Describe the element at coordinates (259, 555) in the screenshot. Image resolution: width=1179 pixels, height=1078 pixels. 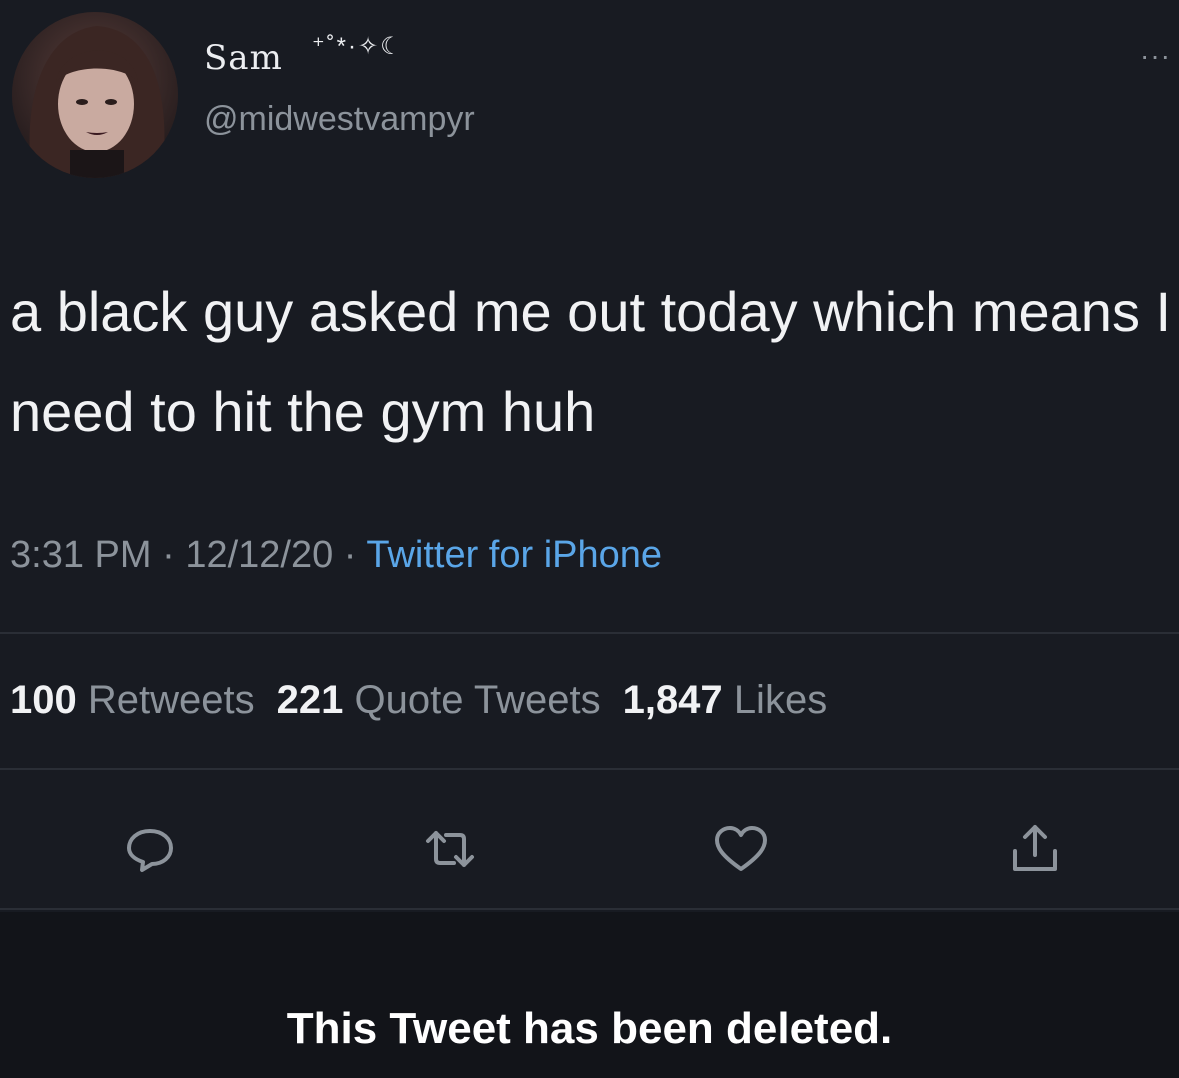
I see `tweet-date: 12/12/20` at that location.